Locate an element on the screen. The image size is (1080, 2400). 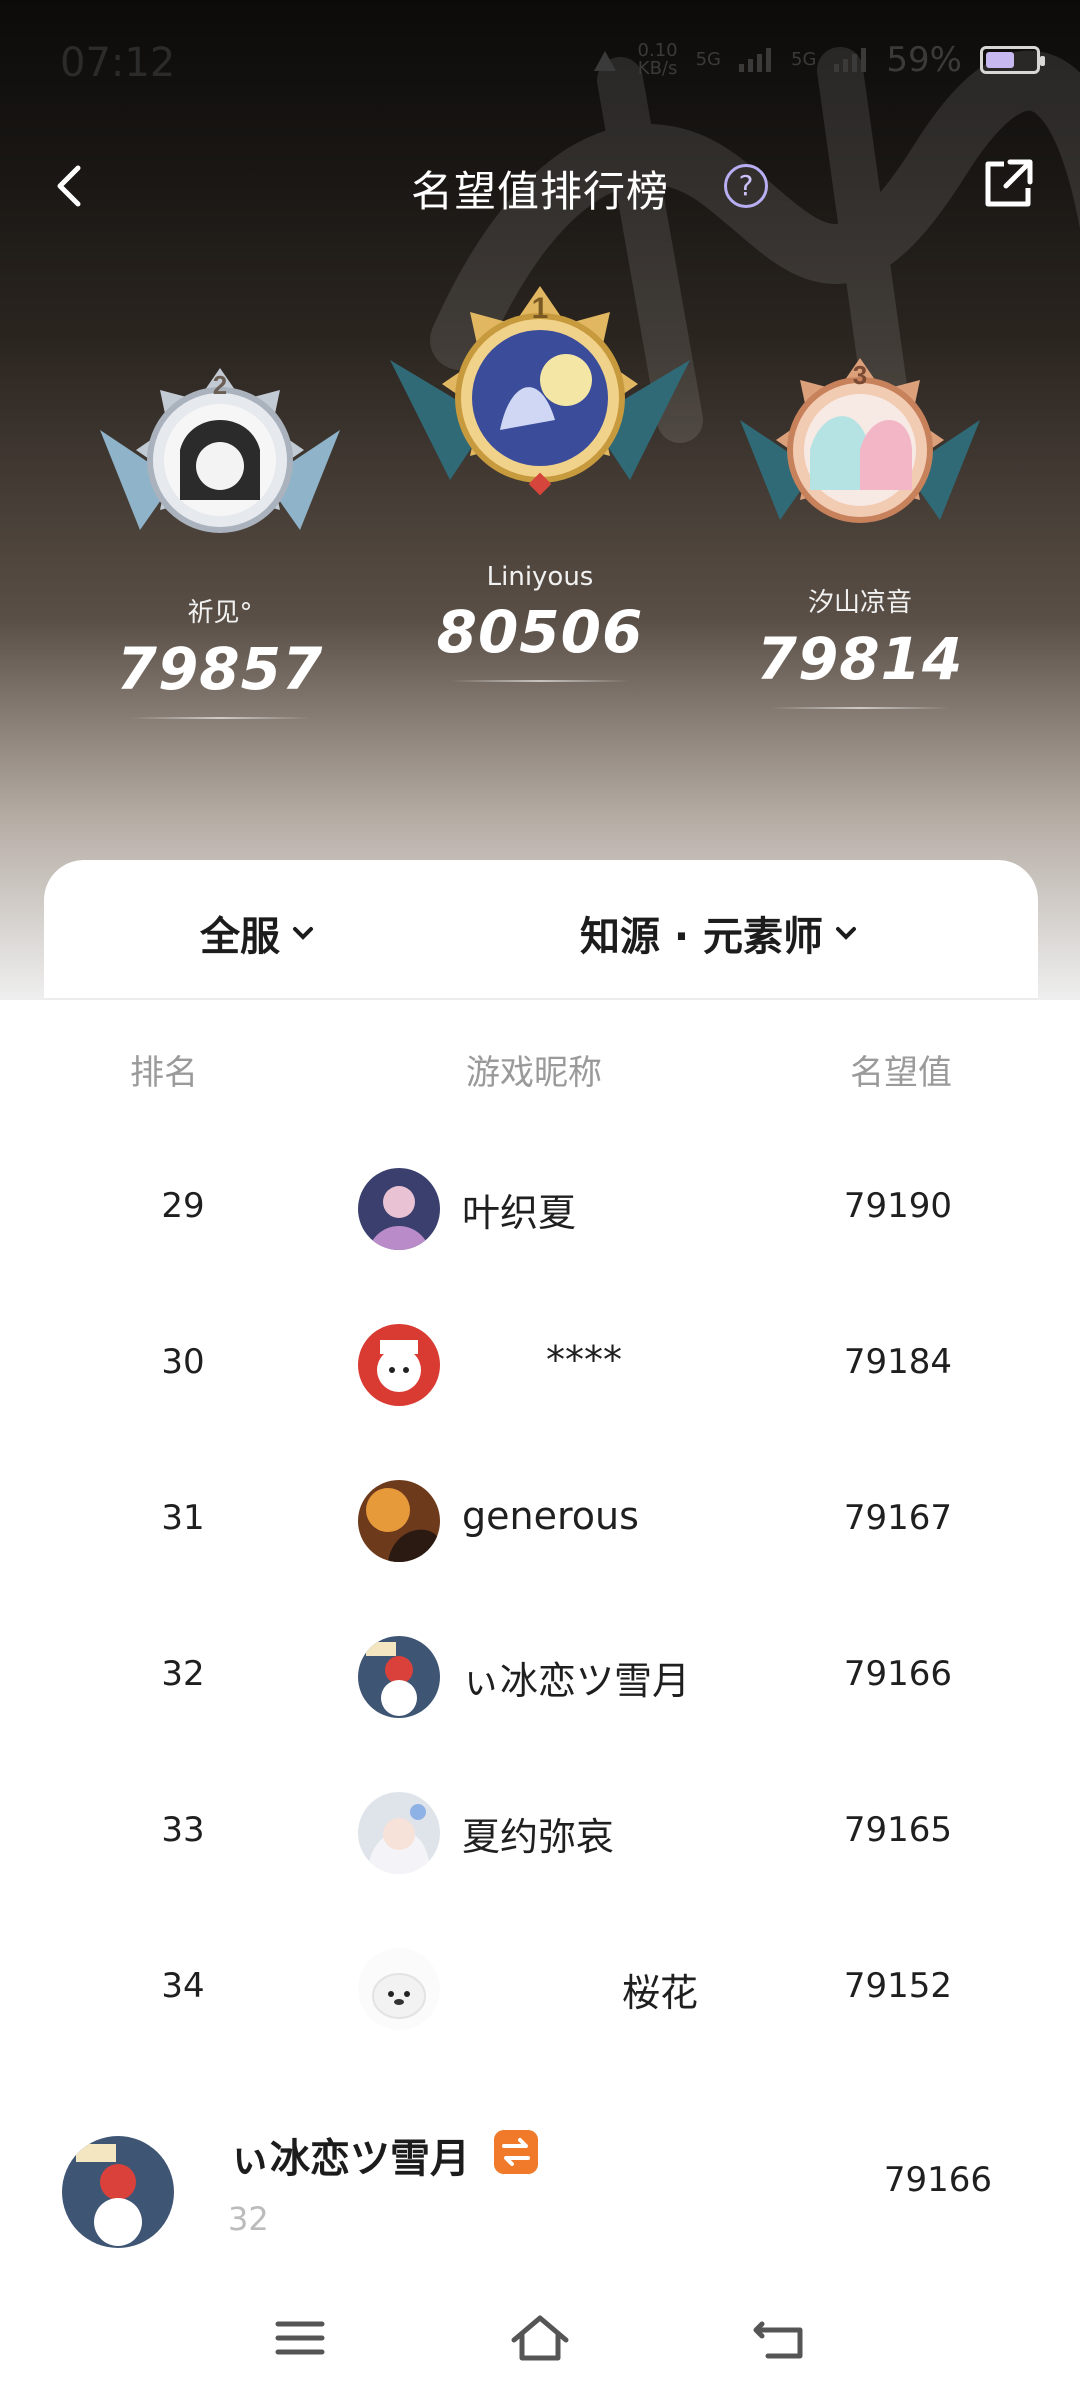
battery-fill is located at coordinates (1000, 60).